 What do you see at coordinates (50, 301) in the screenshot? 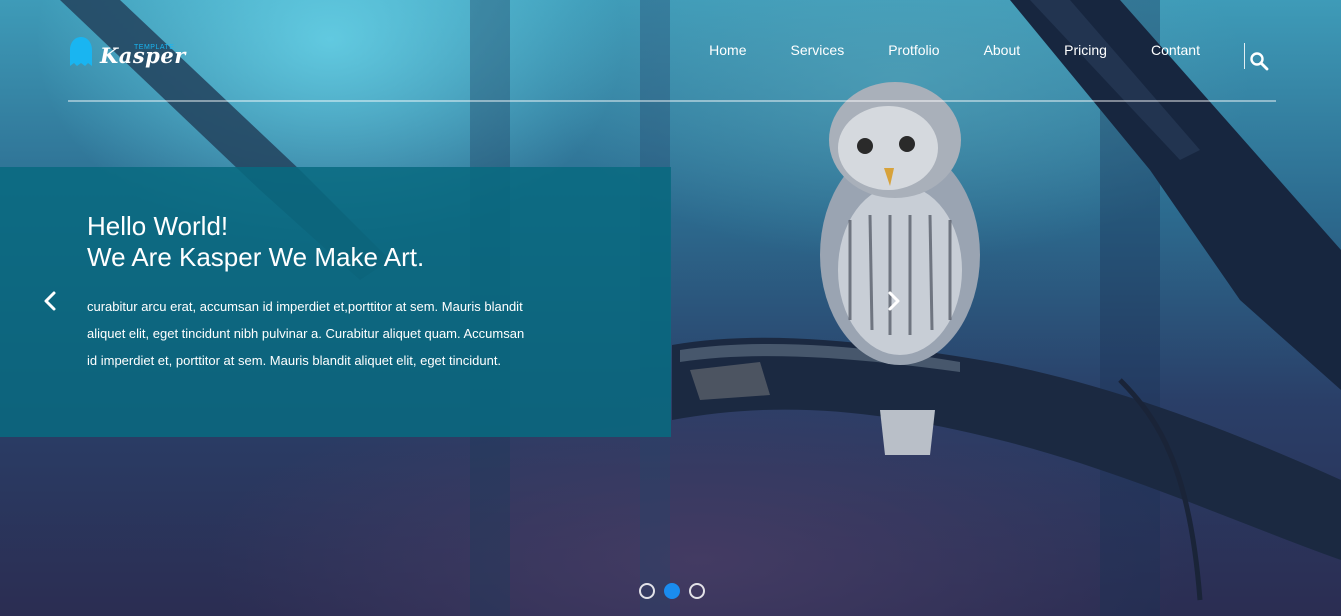
I see `chevron-left-icon` at bounding box center [50, 301].